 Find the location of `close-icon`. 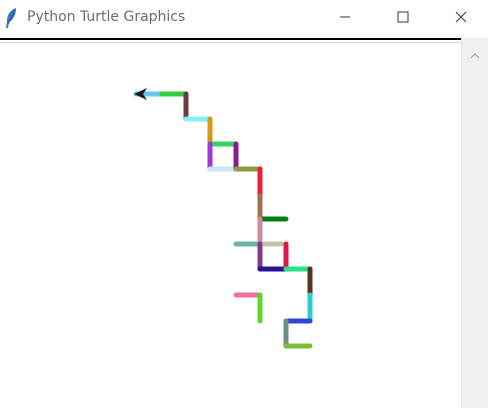

close-icon is located at coordinates (461, 19).